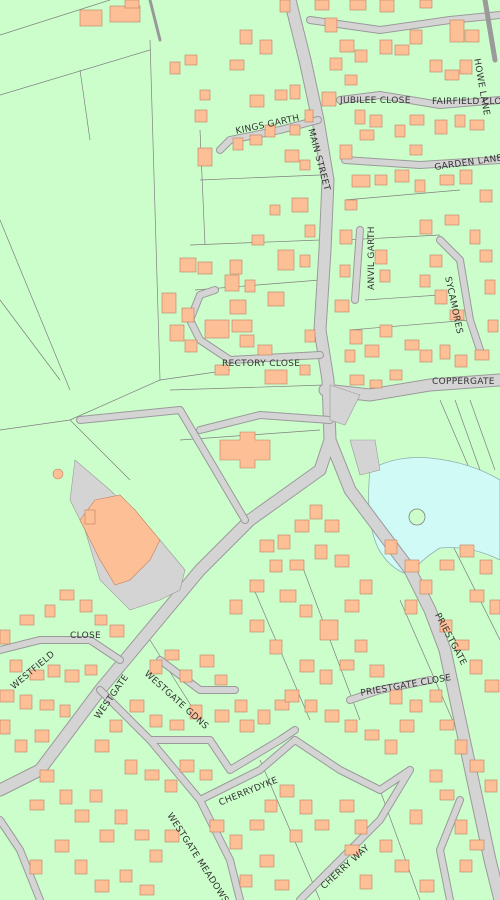  I want to click on pond, so click(434, 516).